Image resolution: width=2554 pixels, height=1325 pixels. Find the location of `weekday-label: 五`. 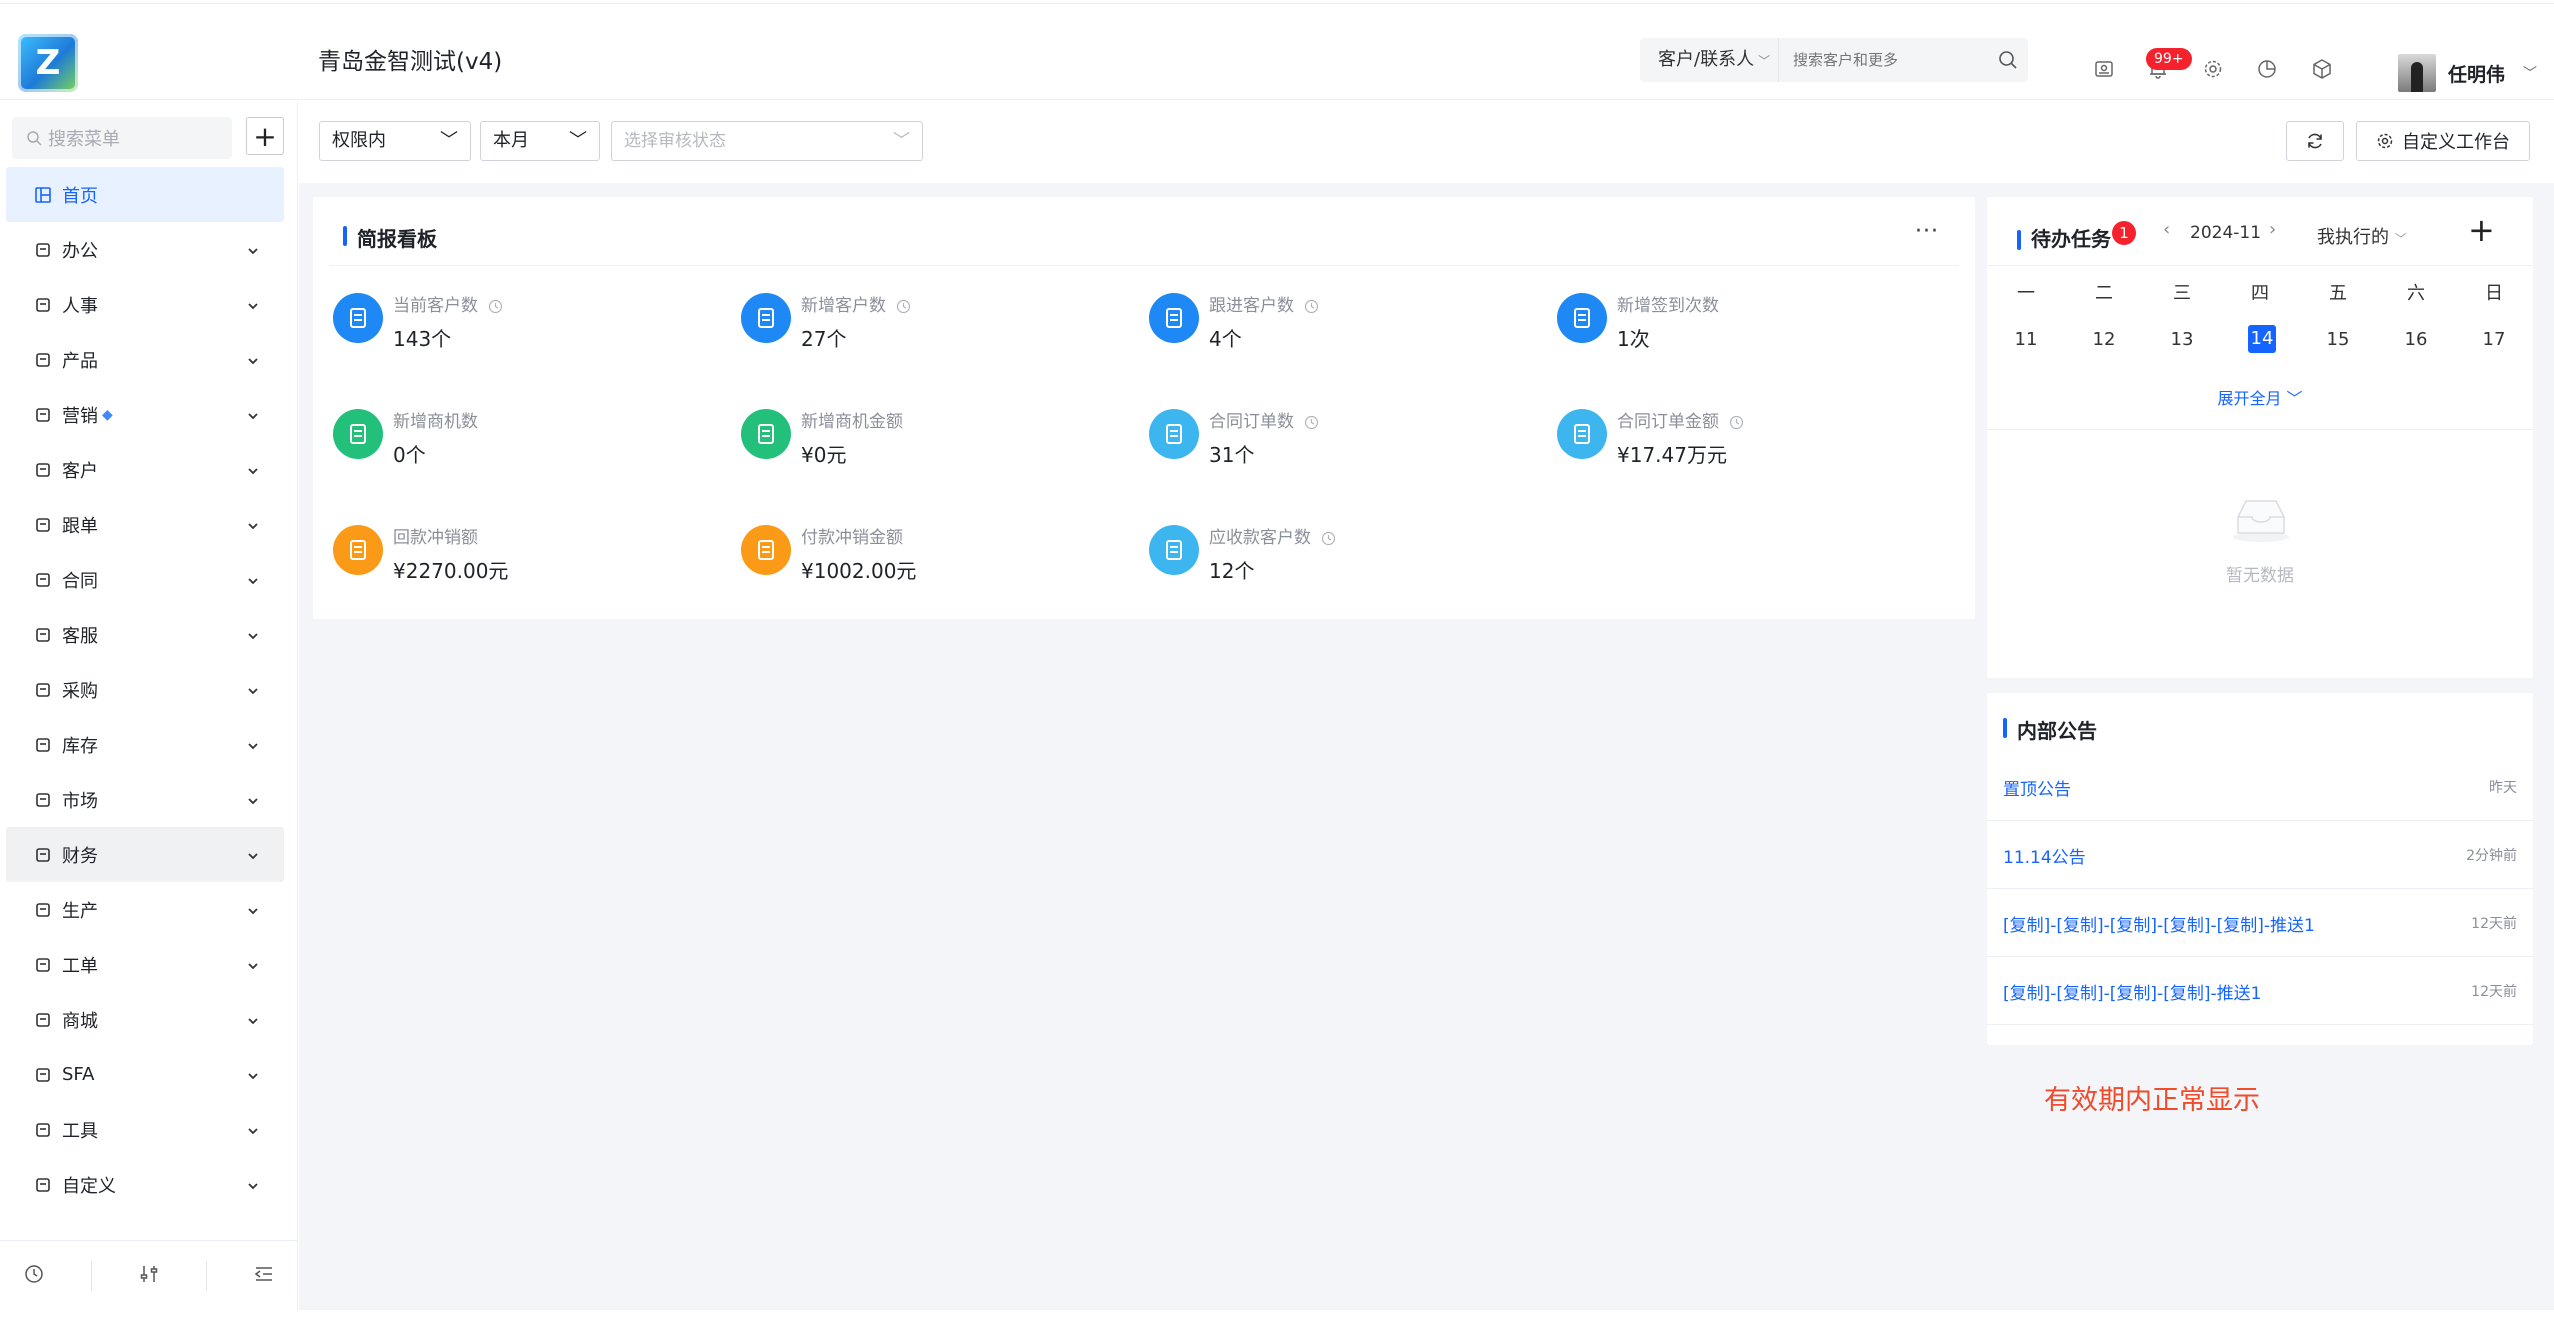

weekday-label: 五 is located at coordinates (2338, 293).